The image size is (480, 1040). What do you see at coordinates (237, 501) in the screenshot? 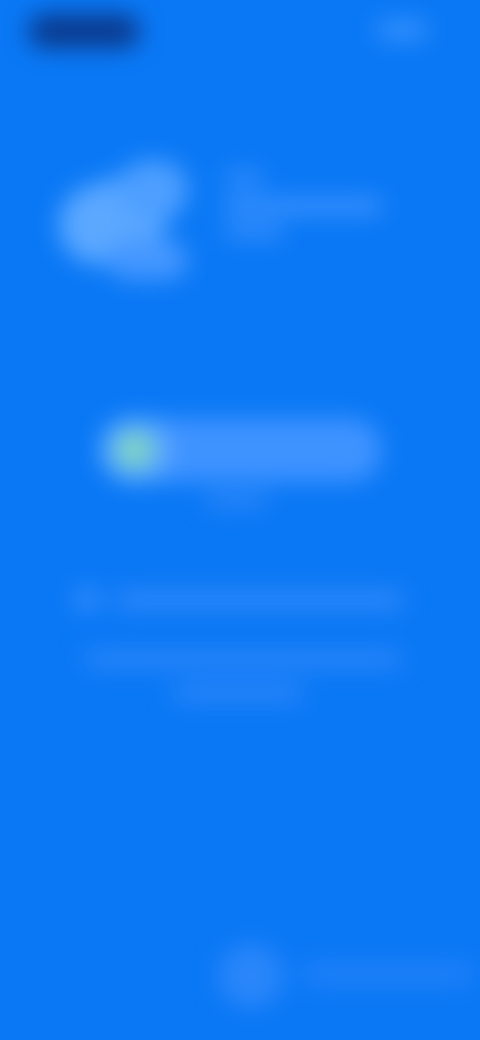
I see `progress-caption` at bounding box center [237, 501].